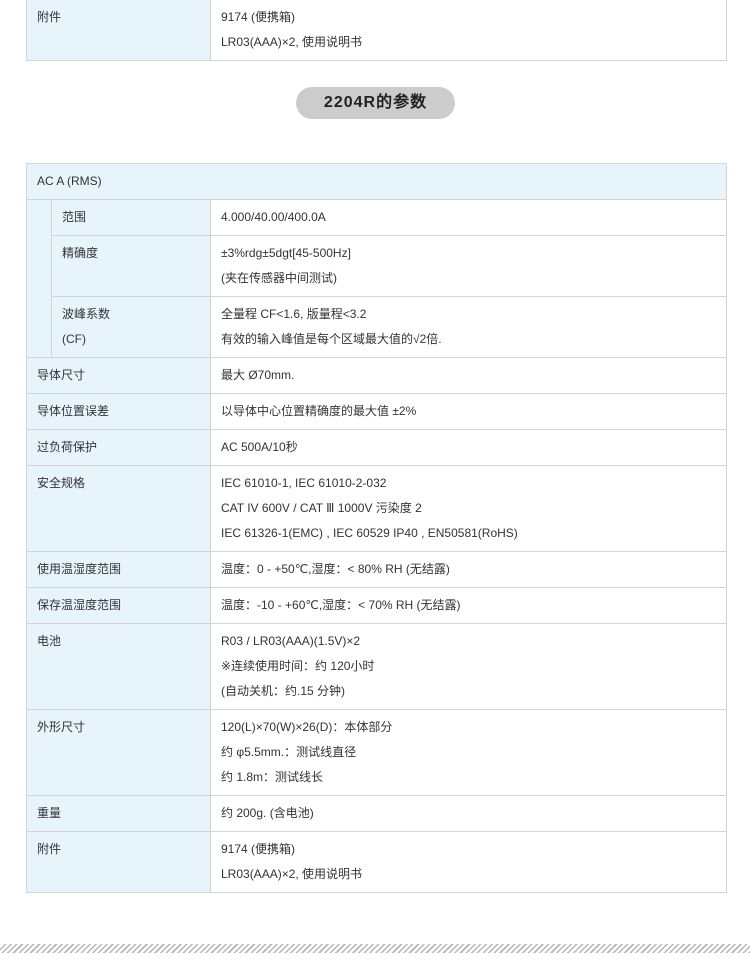  What do you see at coordinates (259, 447) in the screenshot?
I see `value-line: AC 500A/10秒` at bounding box center [259, 447].